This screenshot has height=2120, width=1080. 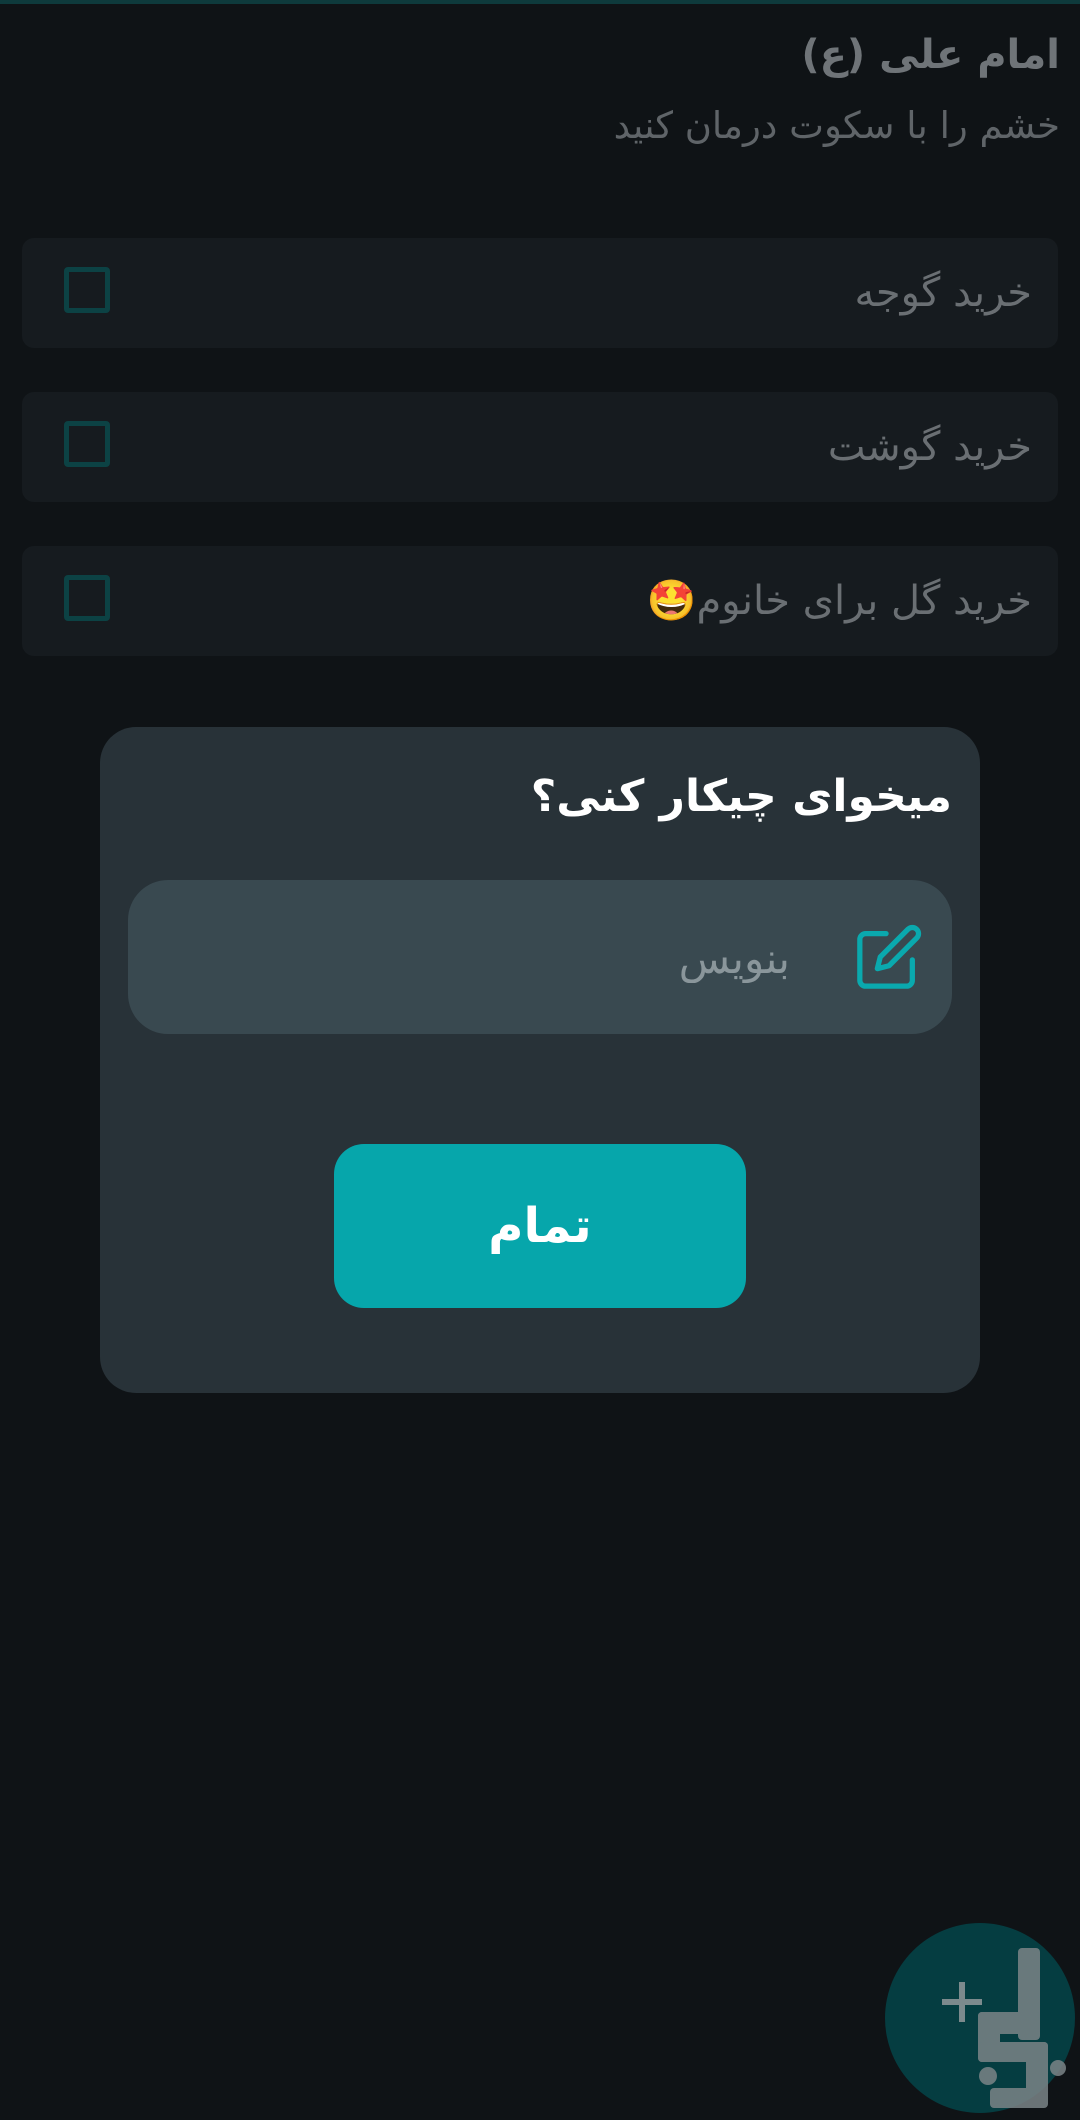 What do you see at coordinates (929, 447) in the screenshot?
I see `task-label: خرید گوشت` at bounding box center [929, 447].